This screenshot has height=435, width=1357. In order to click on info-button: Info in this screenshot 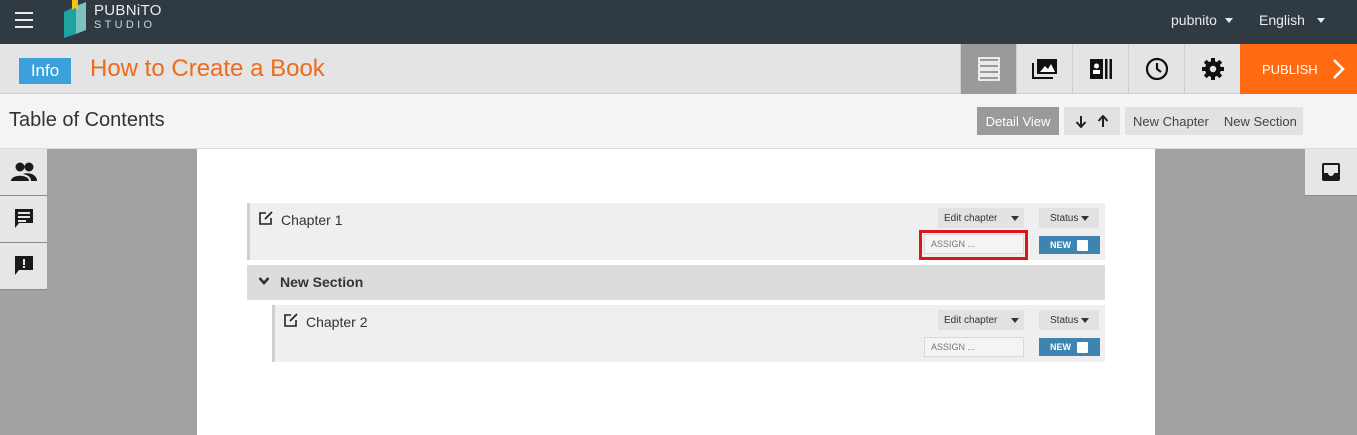, I will do `click(45, 71)`.